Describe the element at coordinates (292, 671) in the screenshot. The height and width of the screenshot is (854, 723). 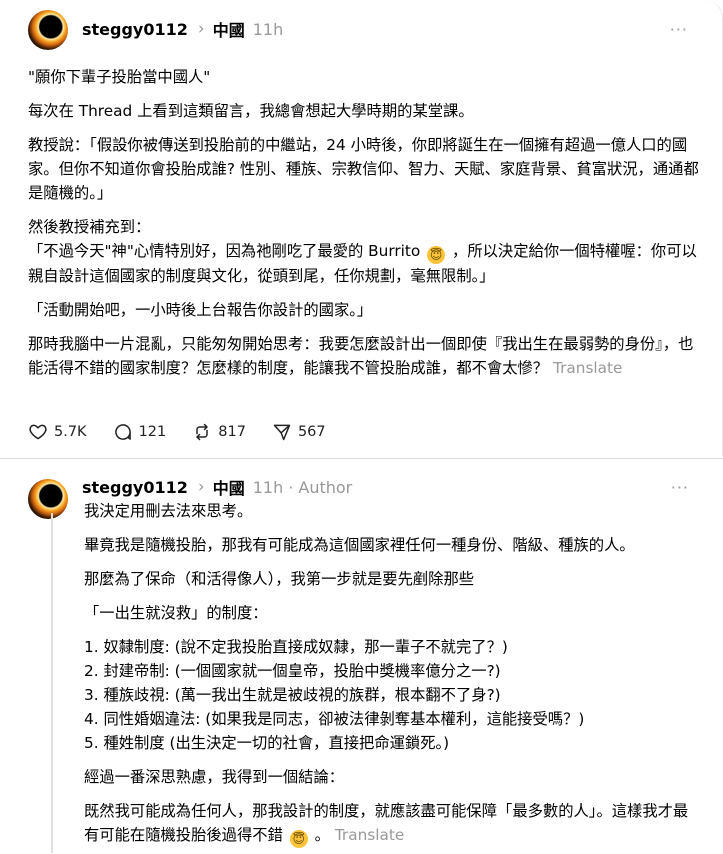
I see `list-item: 2. 封建帝制: (一個國家就一個皇帝，投胎中獎機率億分之一?)` at that location.